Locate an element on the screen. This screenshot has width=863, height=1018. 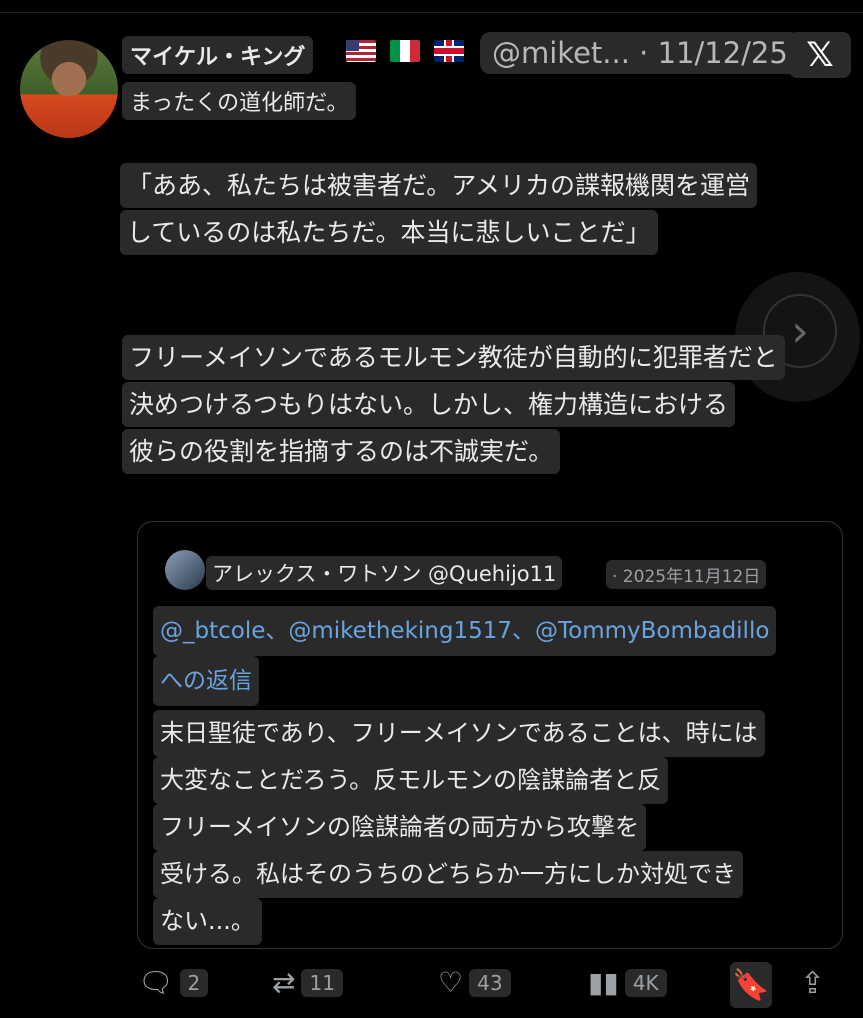
post-text-line: 彼らの役割を指摘するのは不誠実だ。 is located at coordinates (341, 451).